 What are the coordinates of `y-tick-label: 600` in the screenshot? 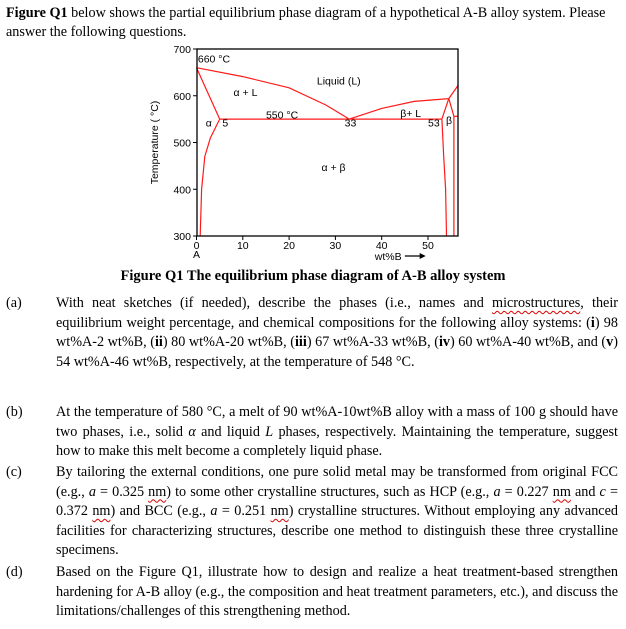 It's located at (182, 97).